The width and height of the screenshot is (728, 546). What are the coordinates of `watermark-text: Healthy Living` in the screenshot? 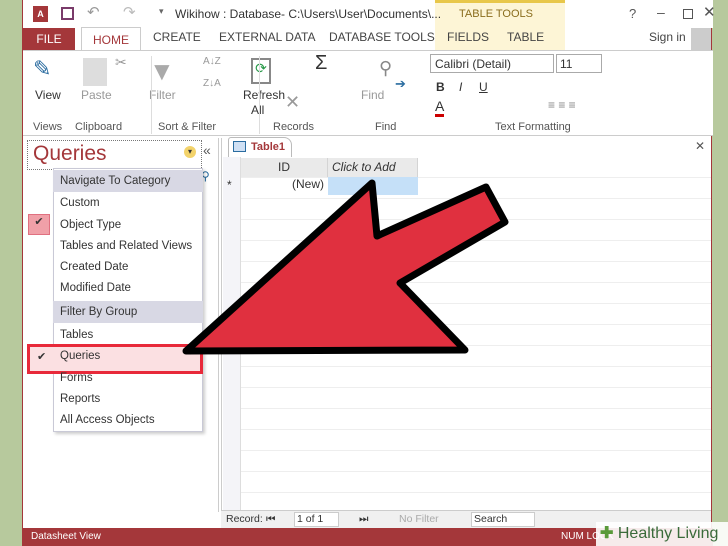 It's located at (668, 533).